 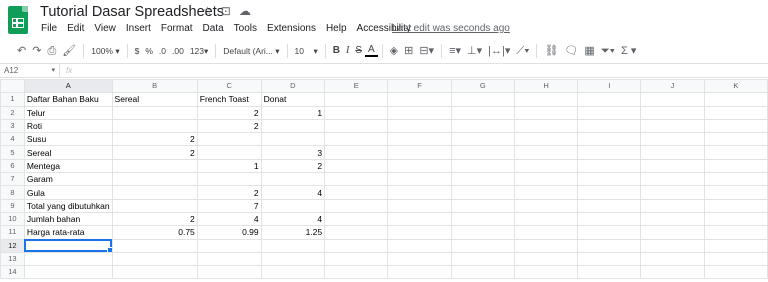 I want to click on cell-i4, so click(x=609, y=139).